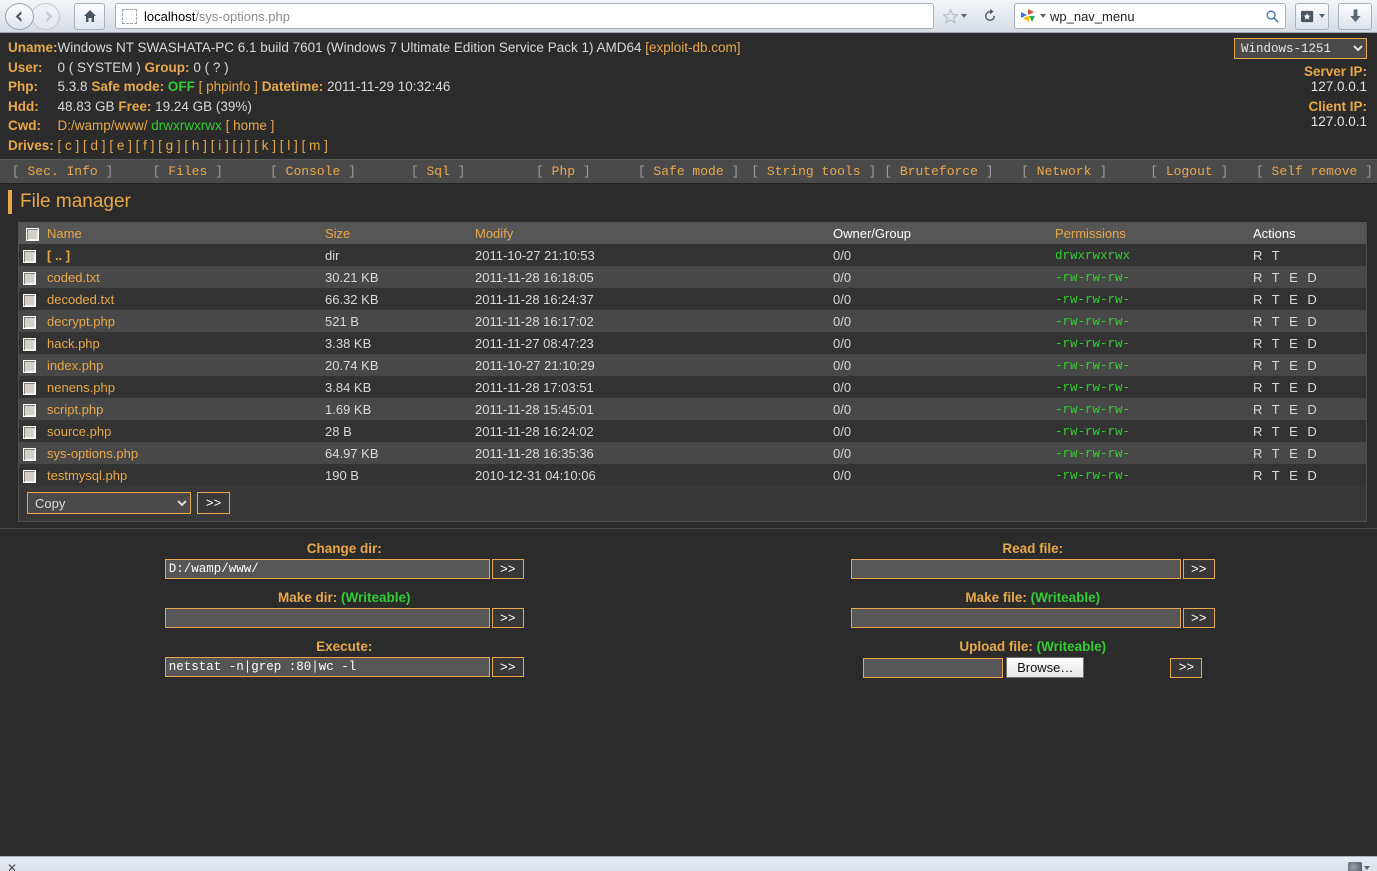  Describe the element at coordinates (75, 365) in the screenshot. I see `file-link: index.php` at that location.